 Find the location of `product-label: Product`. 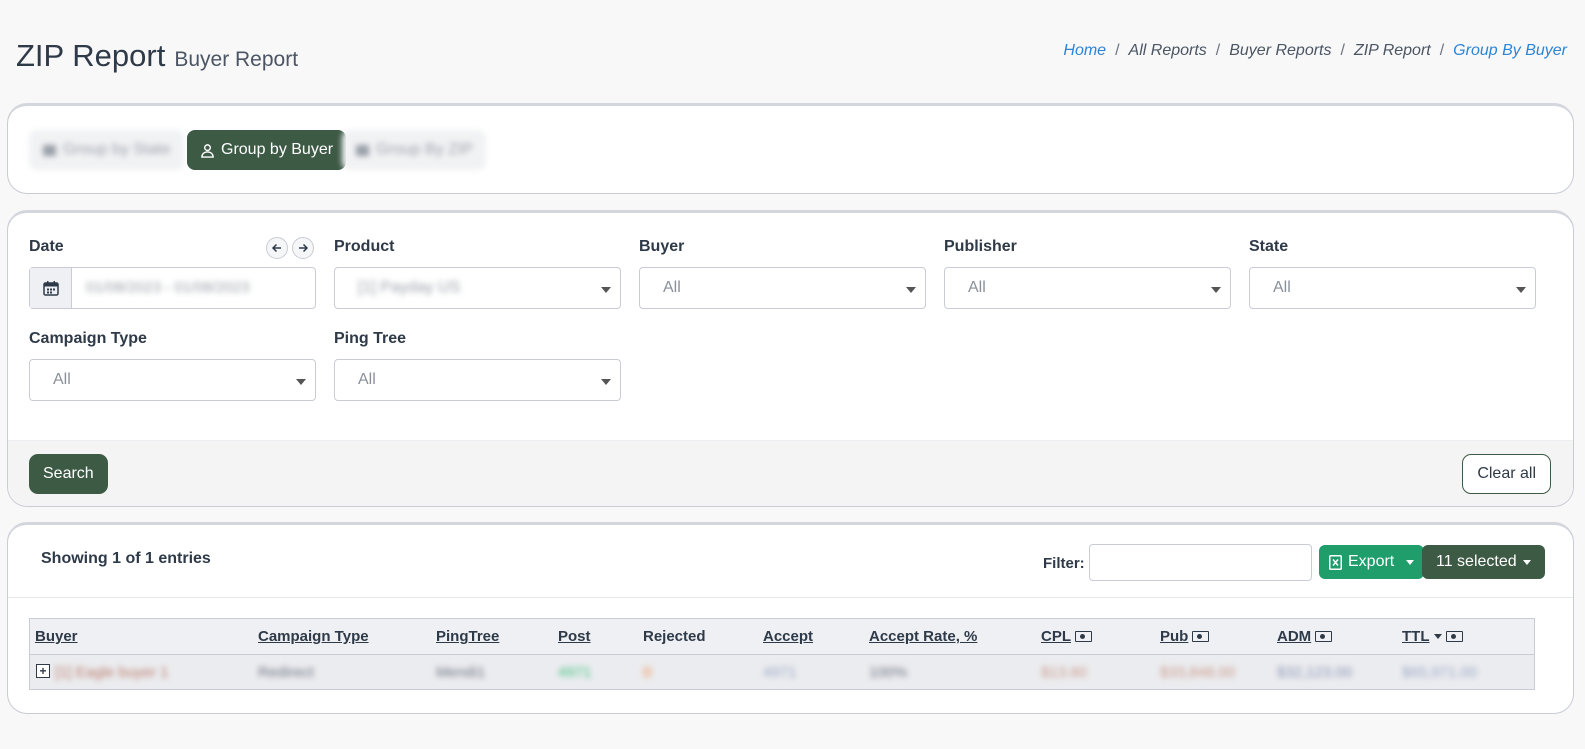

product-label: Product is located at coordinates (364, 246).